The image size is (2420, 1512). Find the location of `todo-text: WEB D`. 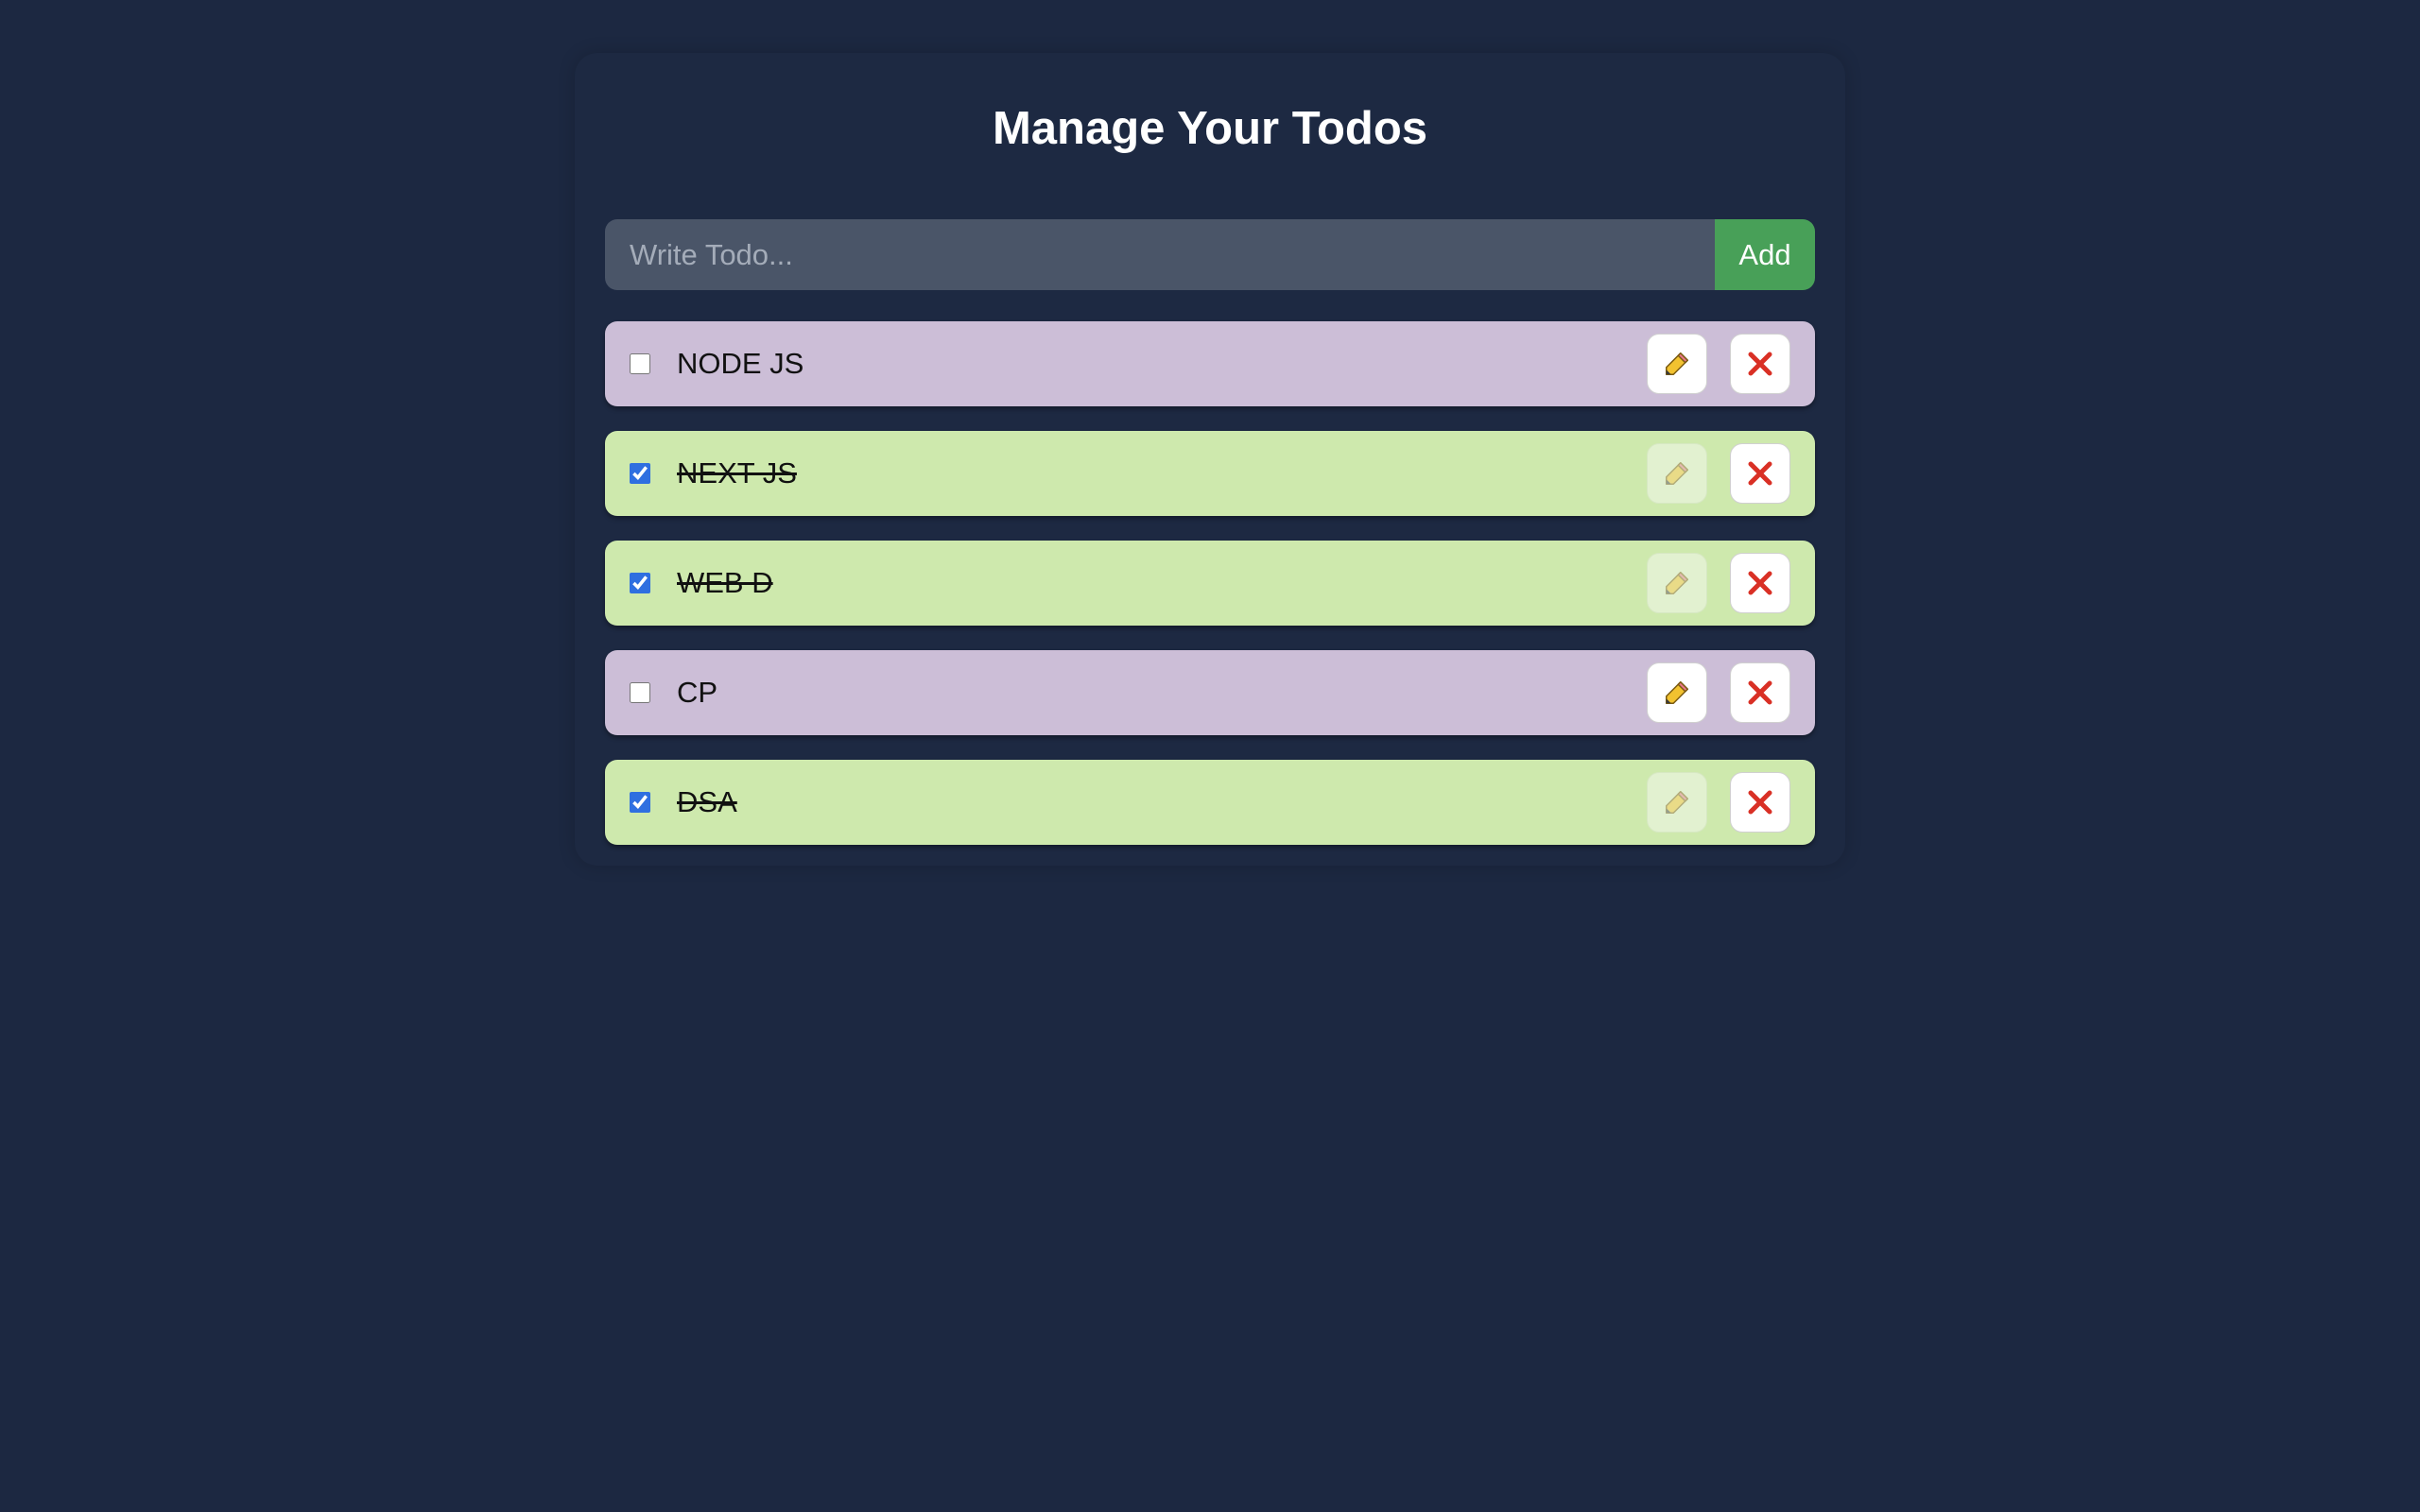

todo-text: WEB D is located at coordinates (725, 582).